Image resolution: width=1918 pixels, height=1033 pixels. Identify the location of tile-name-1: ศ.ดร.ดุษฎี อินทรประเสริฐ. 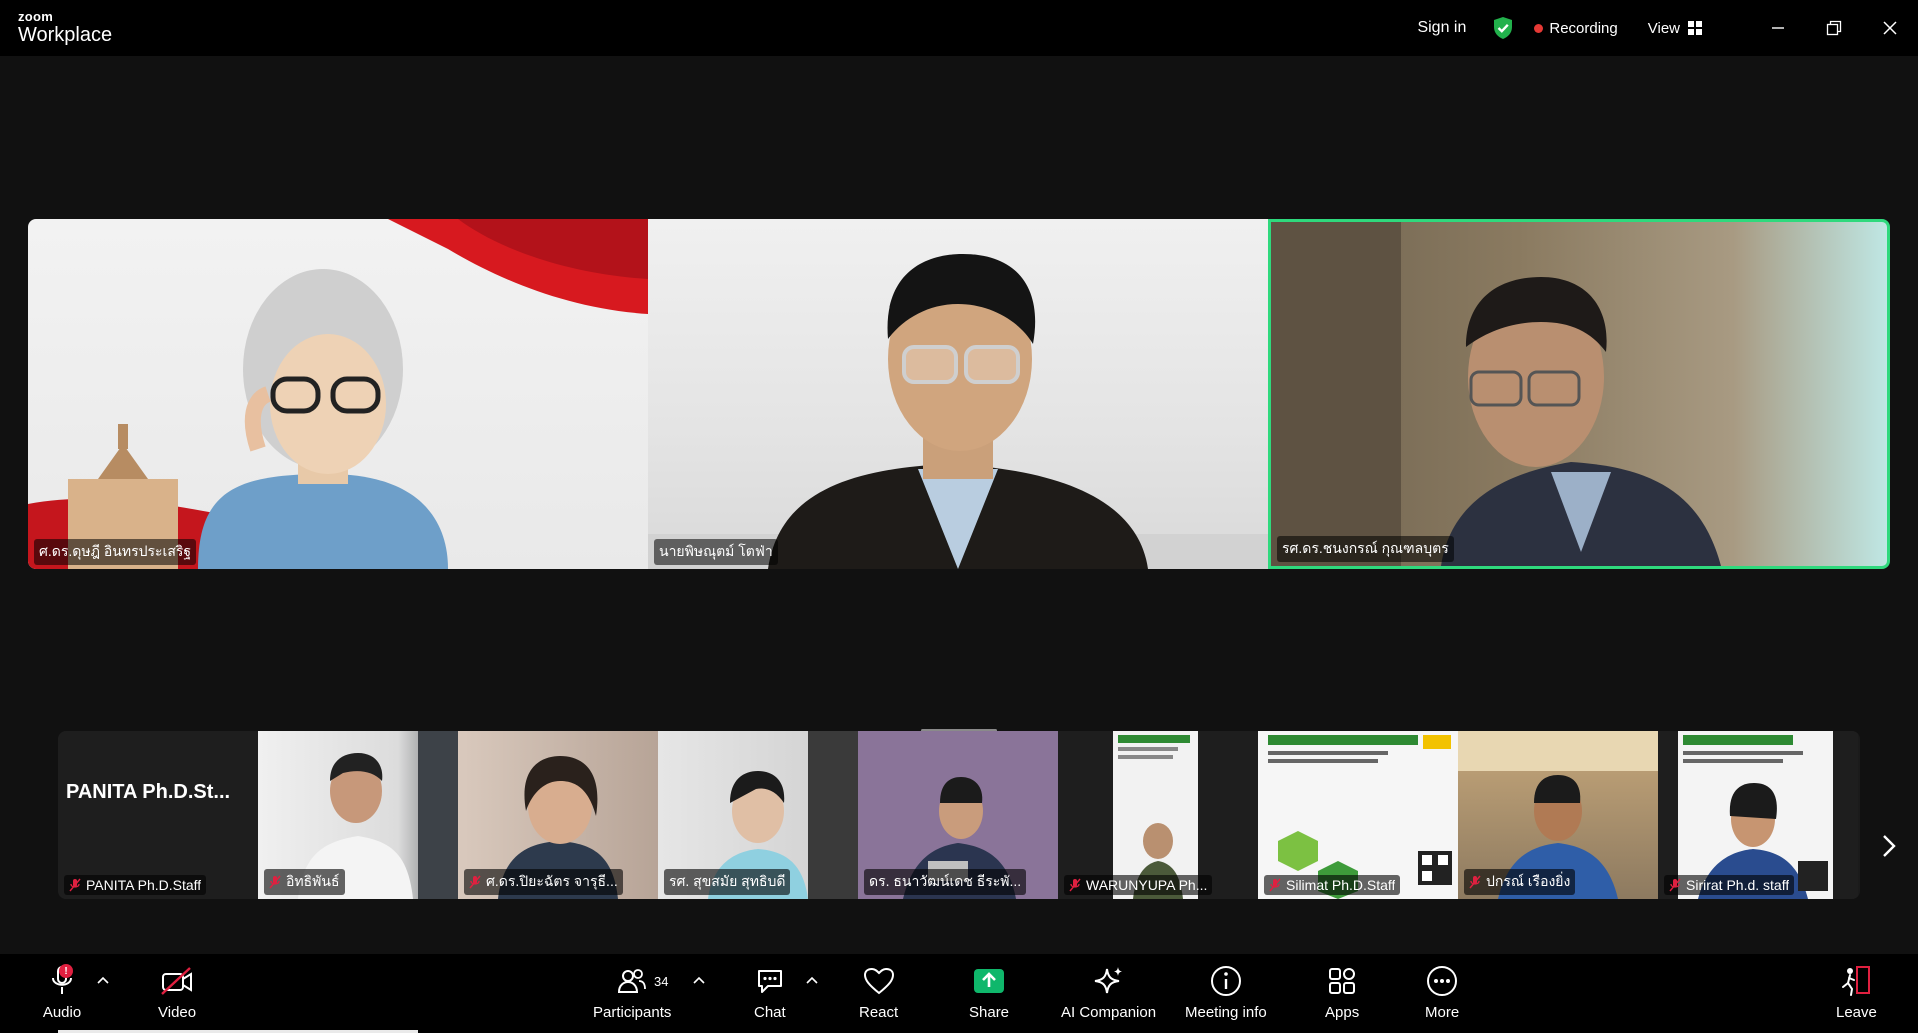
(115, 552).